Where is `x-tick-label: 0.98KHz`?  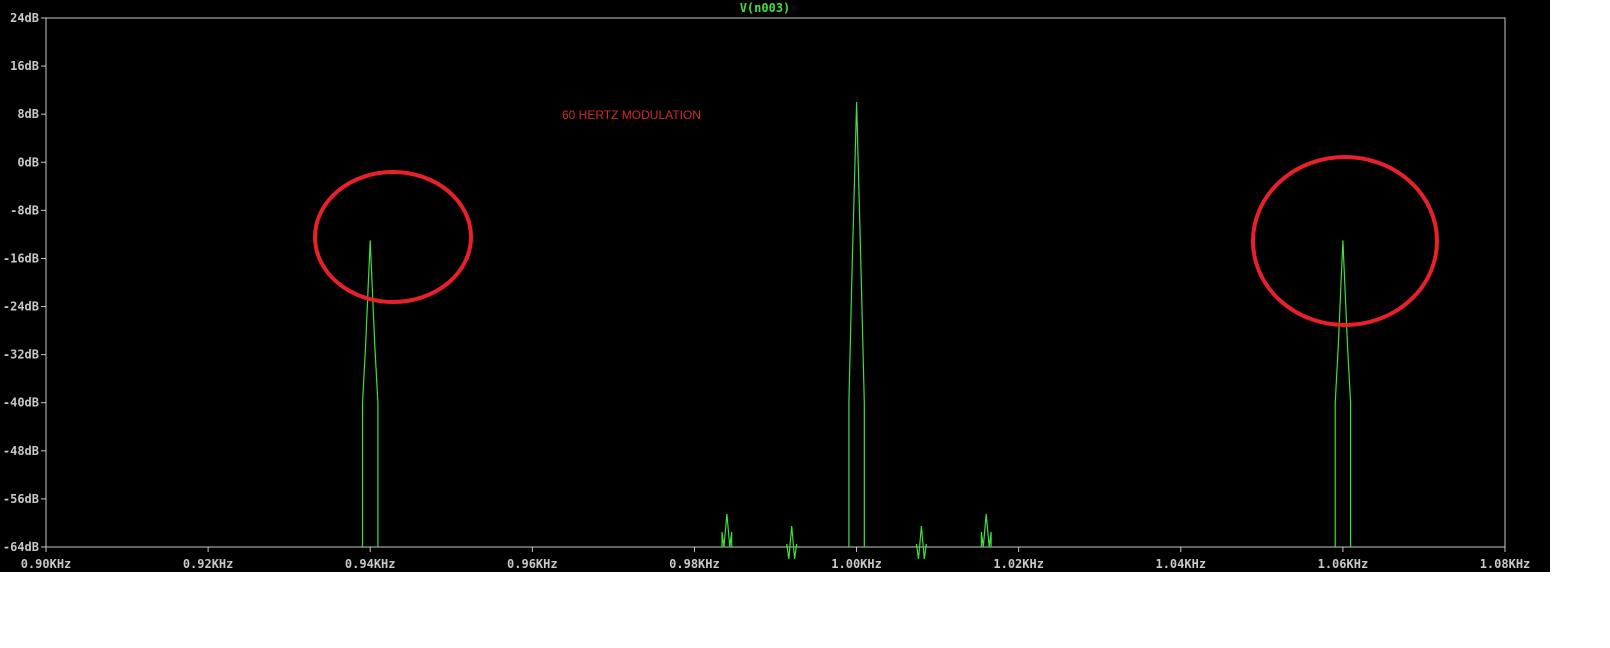
x-tick-label: 0.98KHz is located at coordinates (694, 564).